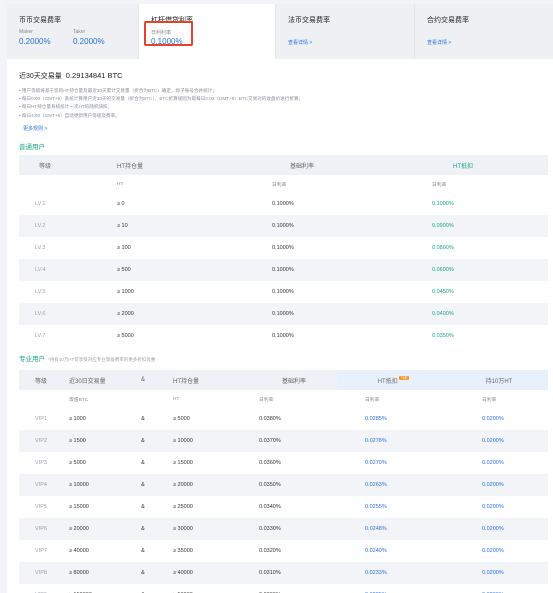  I want to click on base-rate-cell: 0.0380%, so click(270, 419).